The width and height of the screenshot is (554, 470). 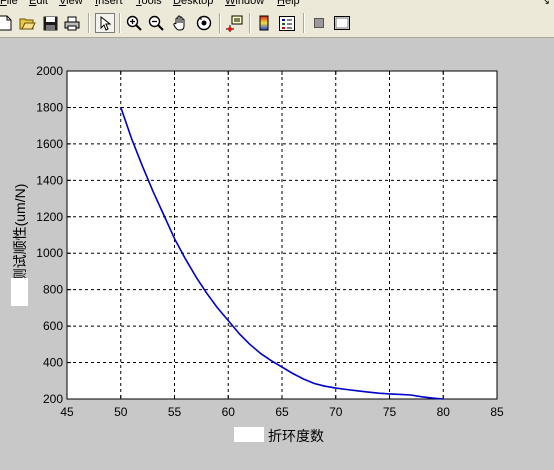 I want to click on hide-plot-tools-icon, so click(x=319, y=23).